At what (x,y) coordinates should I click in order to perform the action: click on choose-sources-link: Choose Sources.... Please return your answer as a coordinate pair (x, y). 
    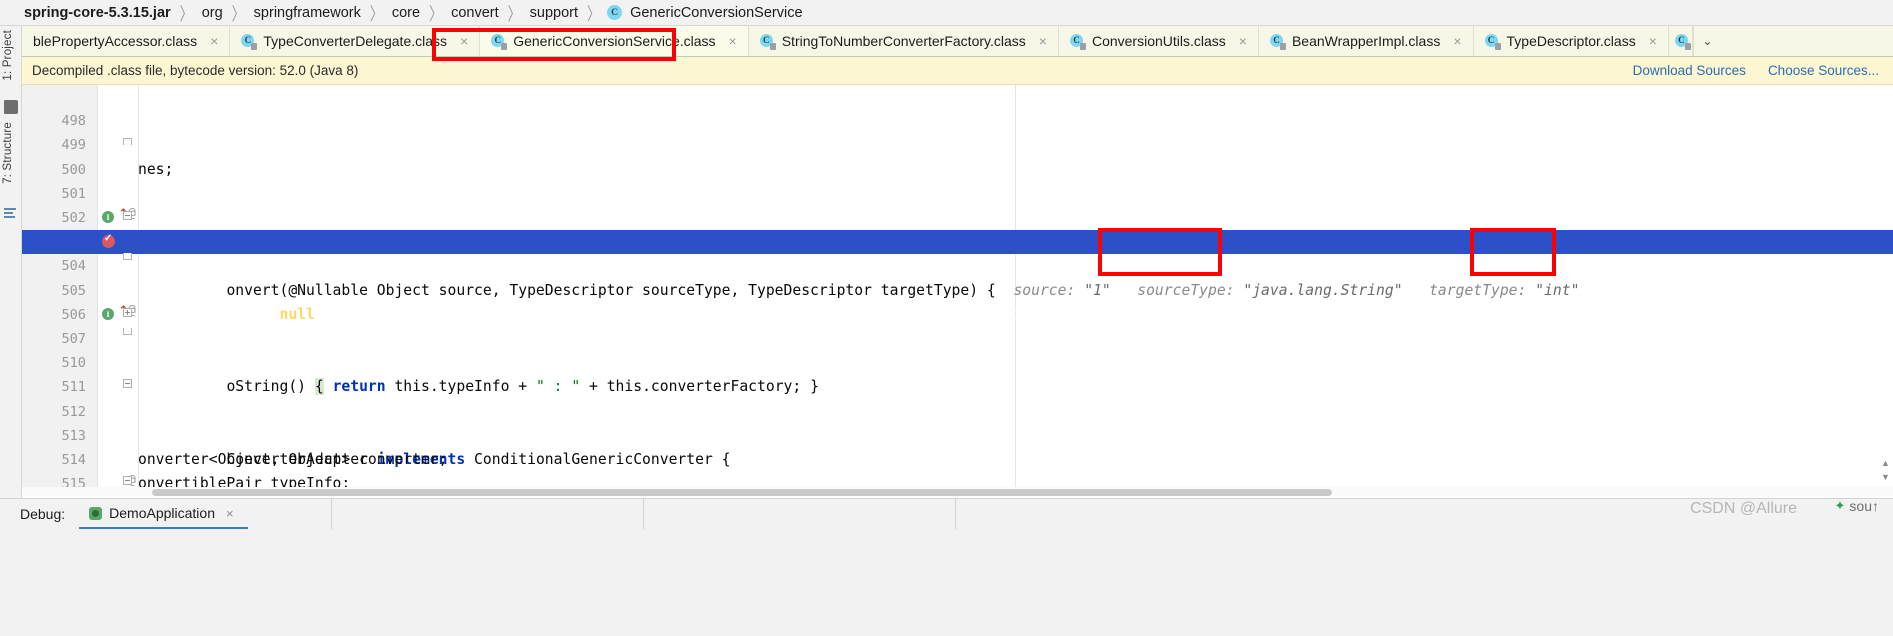
    Looking at the image, I should click on (1823, 70).